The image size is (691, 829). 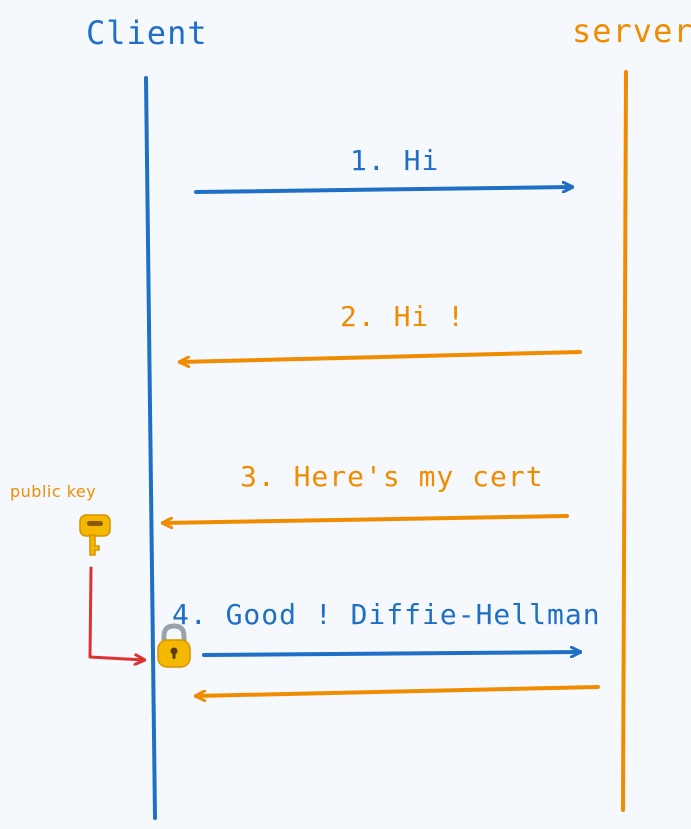 What do you see at coordinates (95, 535) in the screenshot?
I see `key-icon` at bounding box center [95, 535].